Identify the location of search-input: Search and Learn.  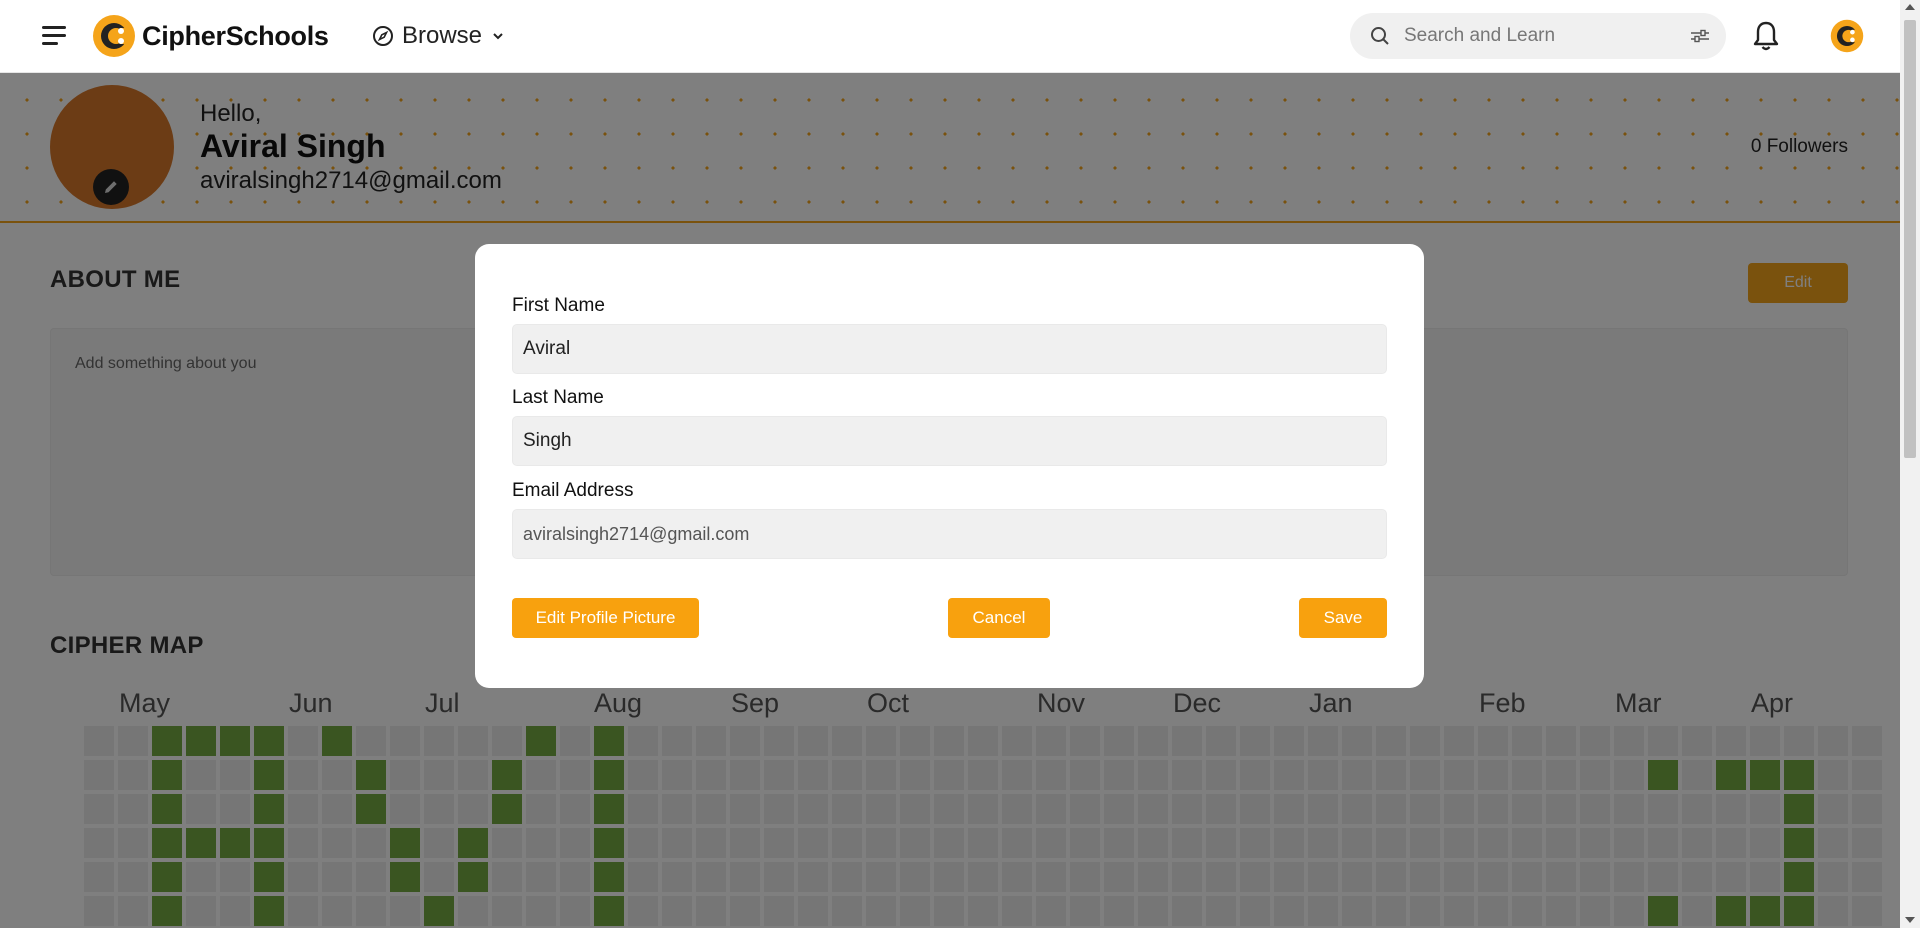
(1547, 36).